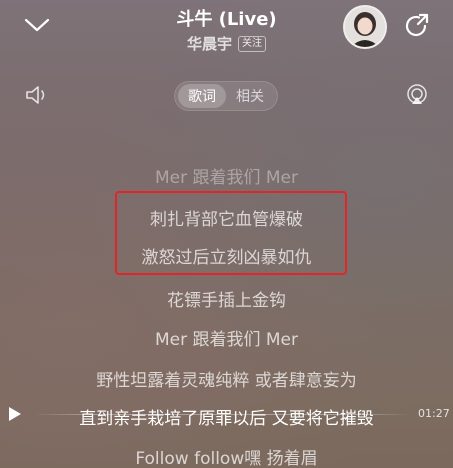 The image size is (453, 468). I want to click on artist-row: 华晨宇 关注, so click(226, 43).